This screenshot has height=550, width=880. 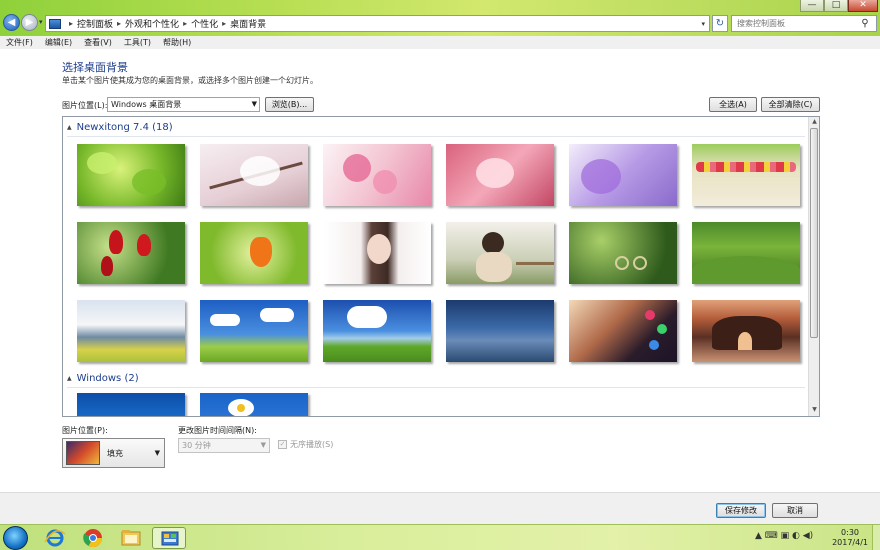 What do you see at coordinates (169, 538) in the screenshot?
I see `control-panel-taskbar-icon` at bounding box center [169, 538].